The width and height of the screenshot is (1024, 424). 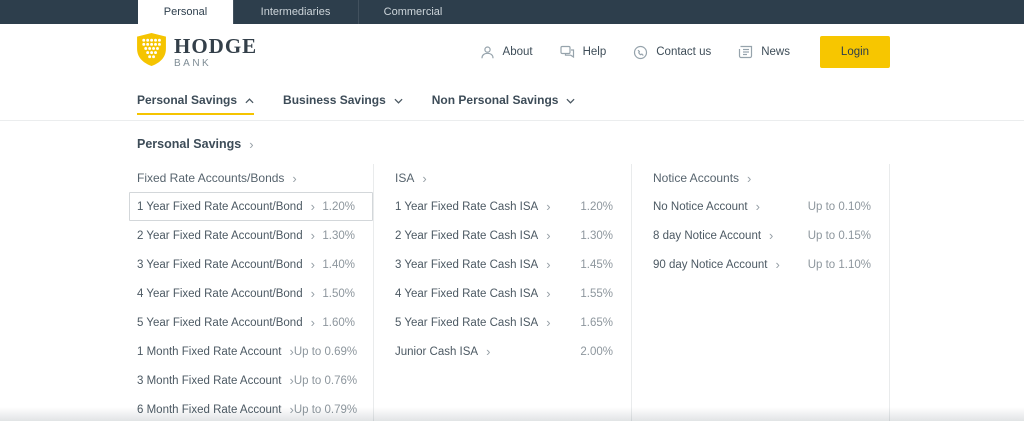 I want to click on mega-menu-title-label: Personal Savings, so click(x=189, y=144).